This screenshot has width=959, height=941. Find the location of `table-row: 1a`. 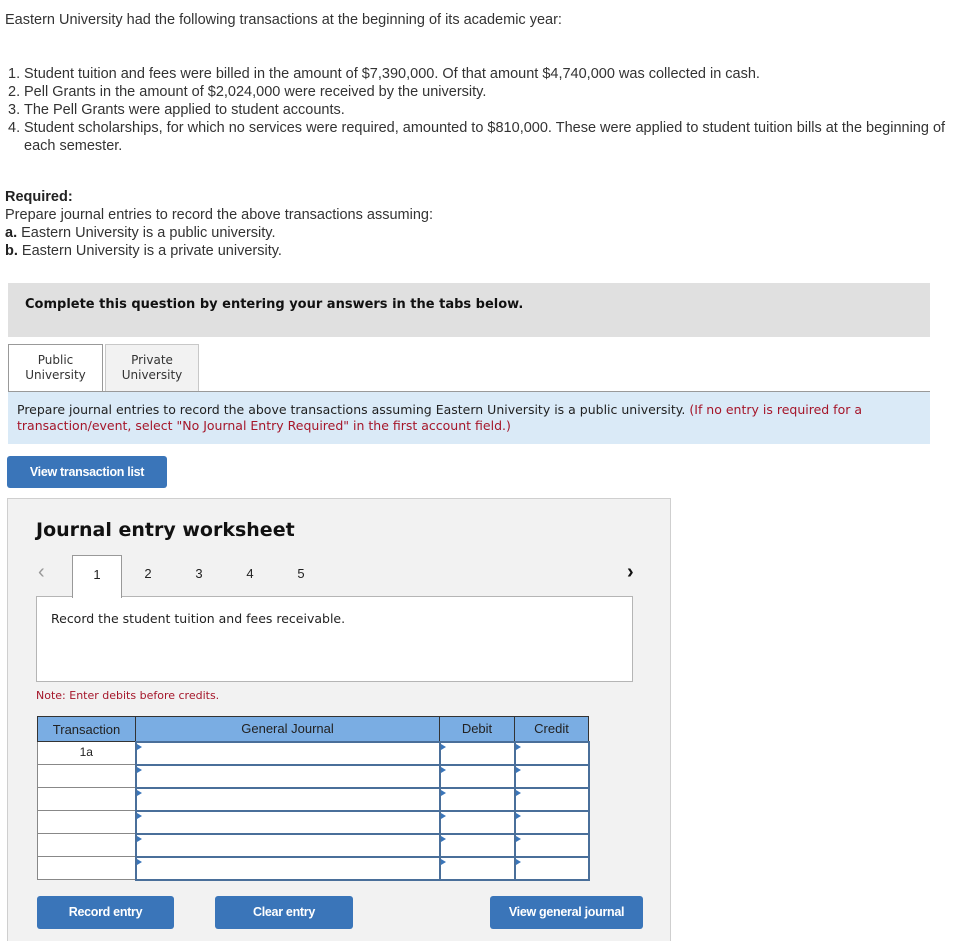

table-row: 1a is located at coordinates (313, 753).